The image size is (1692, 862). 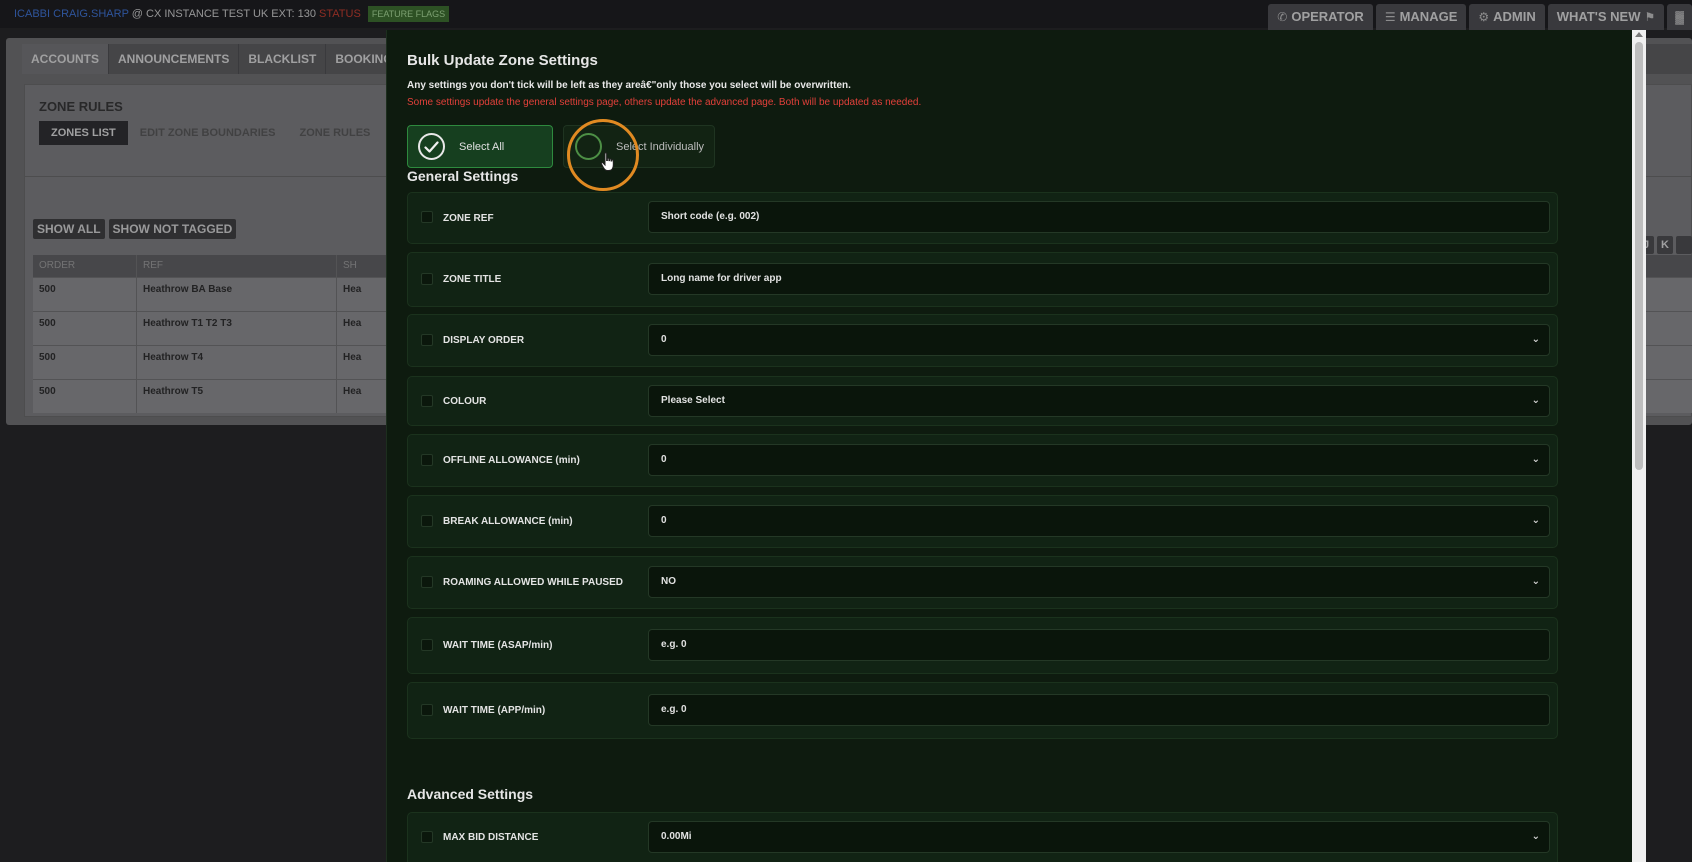 I want to click on field-row-colour: COLOUR Please Select ⌄, so click(x=982, y=401).